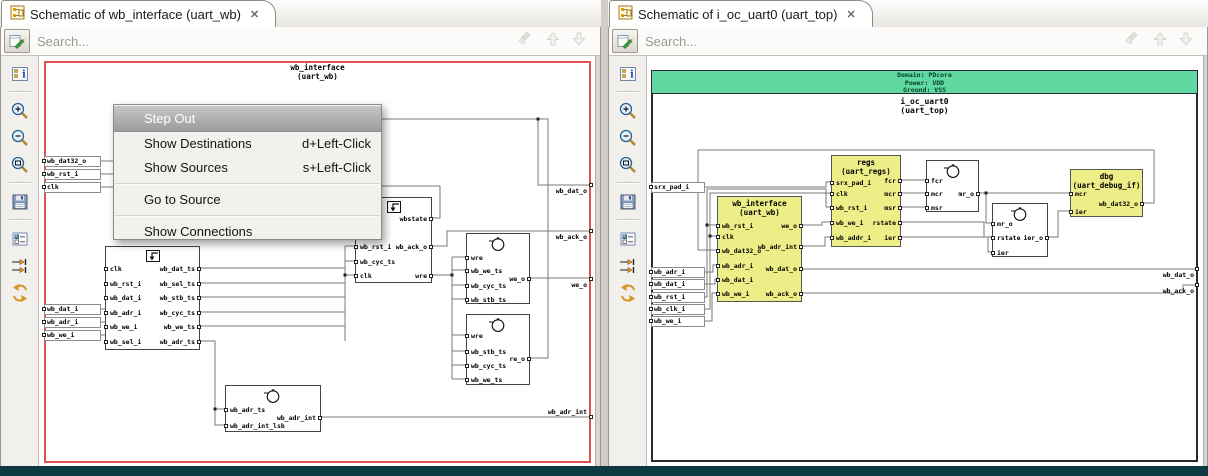  Describe the element at coordinates (139, 13) in the screenshot. I see `tab-schematic-wb-interface: Schematic of wb_interface (uart_wb) ✕` at that location.